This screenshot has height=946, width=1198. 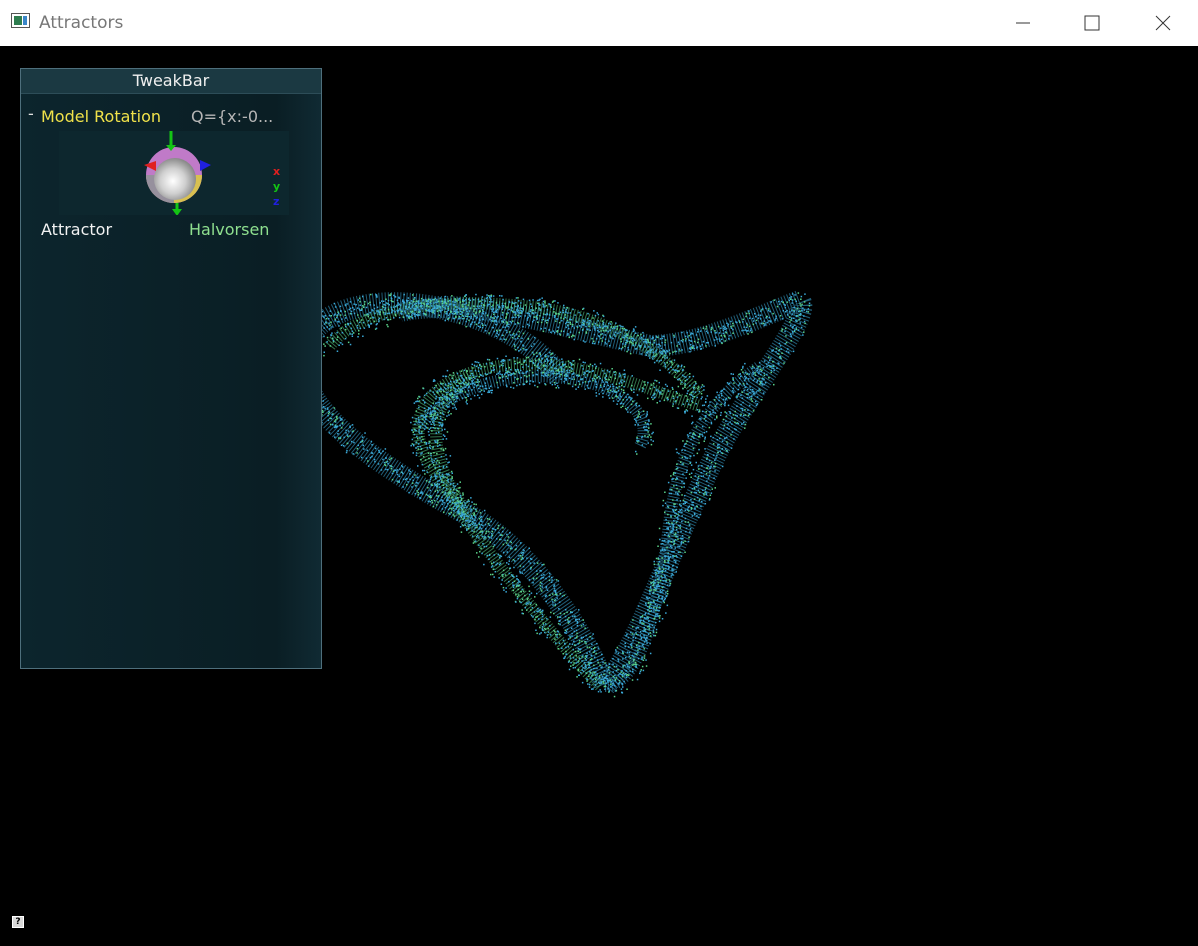 I want to click on tweakbar-title: TweakBar, so click(x=171, y=81).